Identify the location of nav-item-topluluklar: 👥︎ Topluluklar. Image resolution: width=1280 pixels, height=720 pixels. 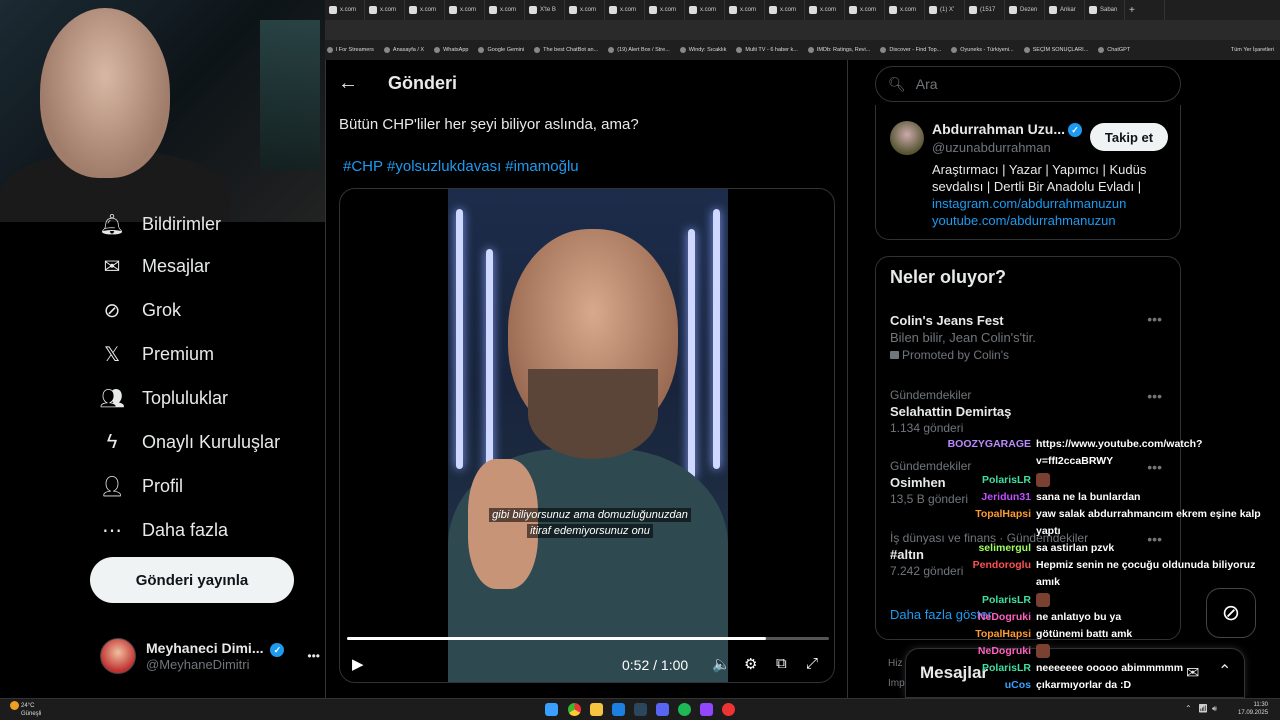
(163, 398).